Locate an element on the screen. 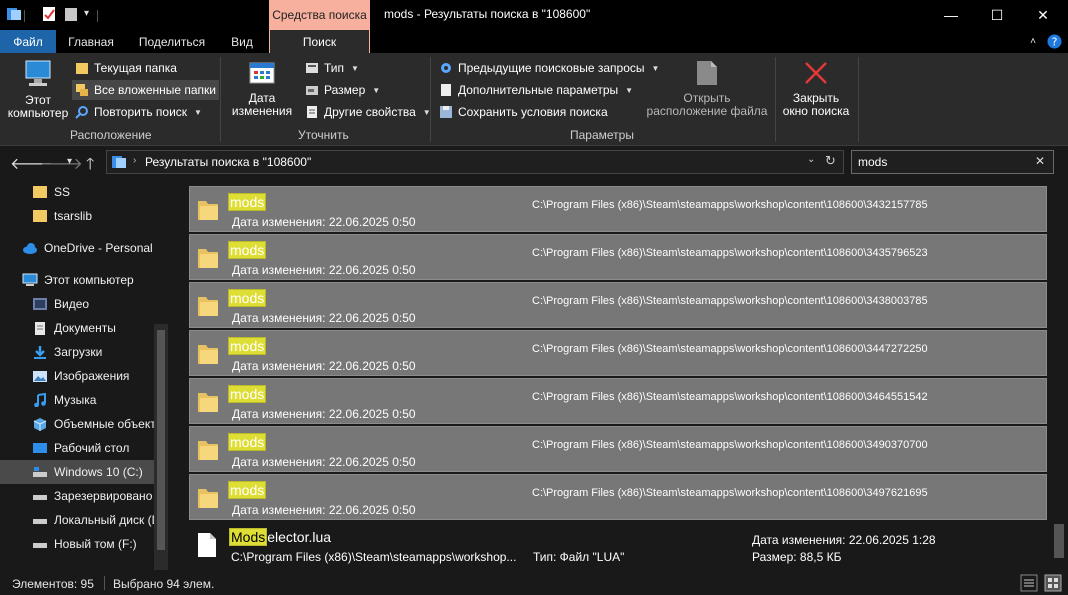 This screenshot has height=595, width=1068. other-properties-label: Другие свойства is located at coordinates (370, 112).